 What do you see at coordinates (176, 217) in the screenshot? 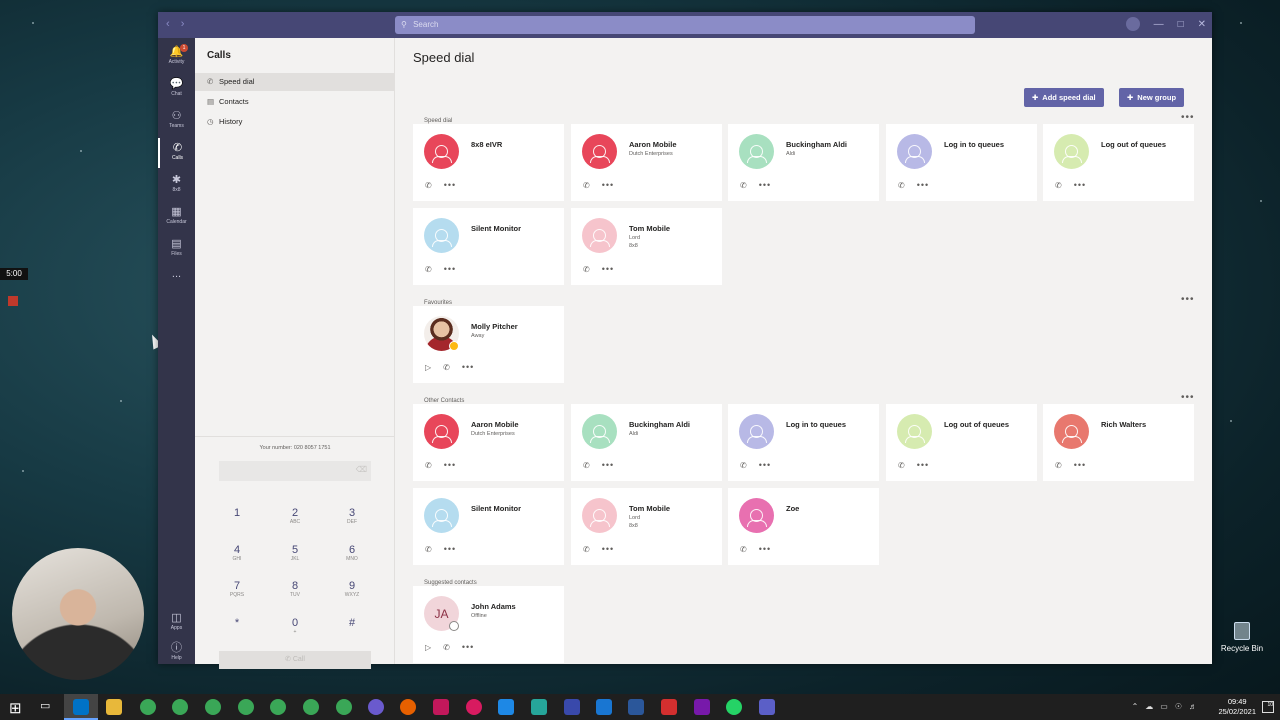
I see `rail-item-calendar: ▦ Calendar` at bounding box center [176, 217].